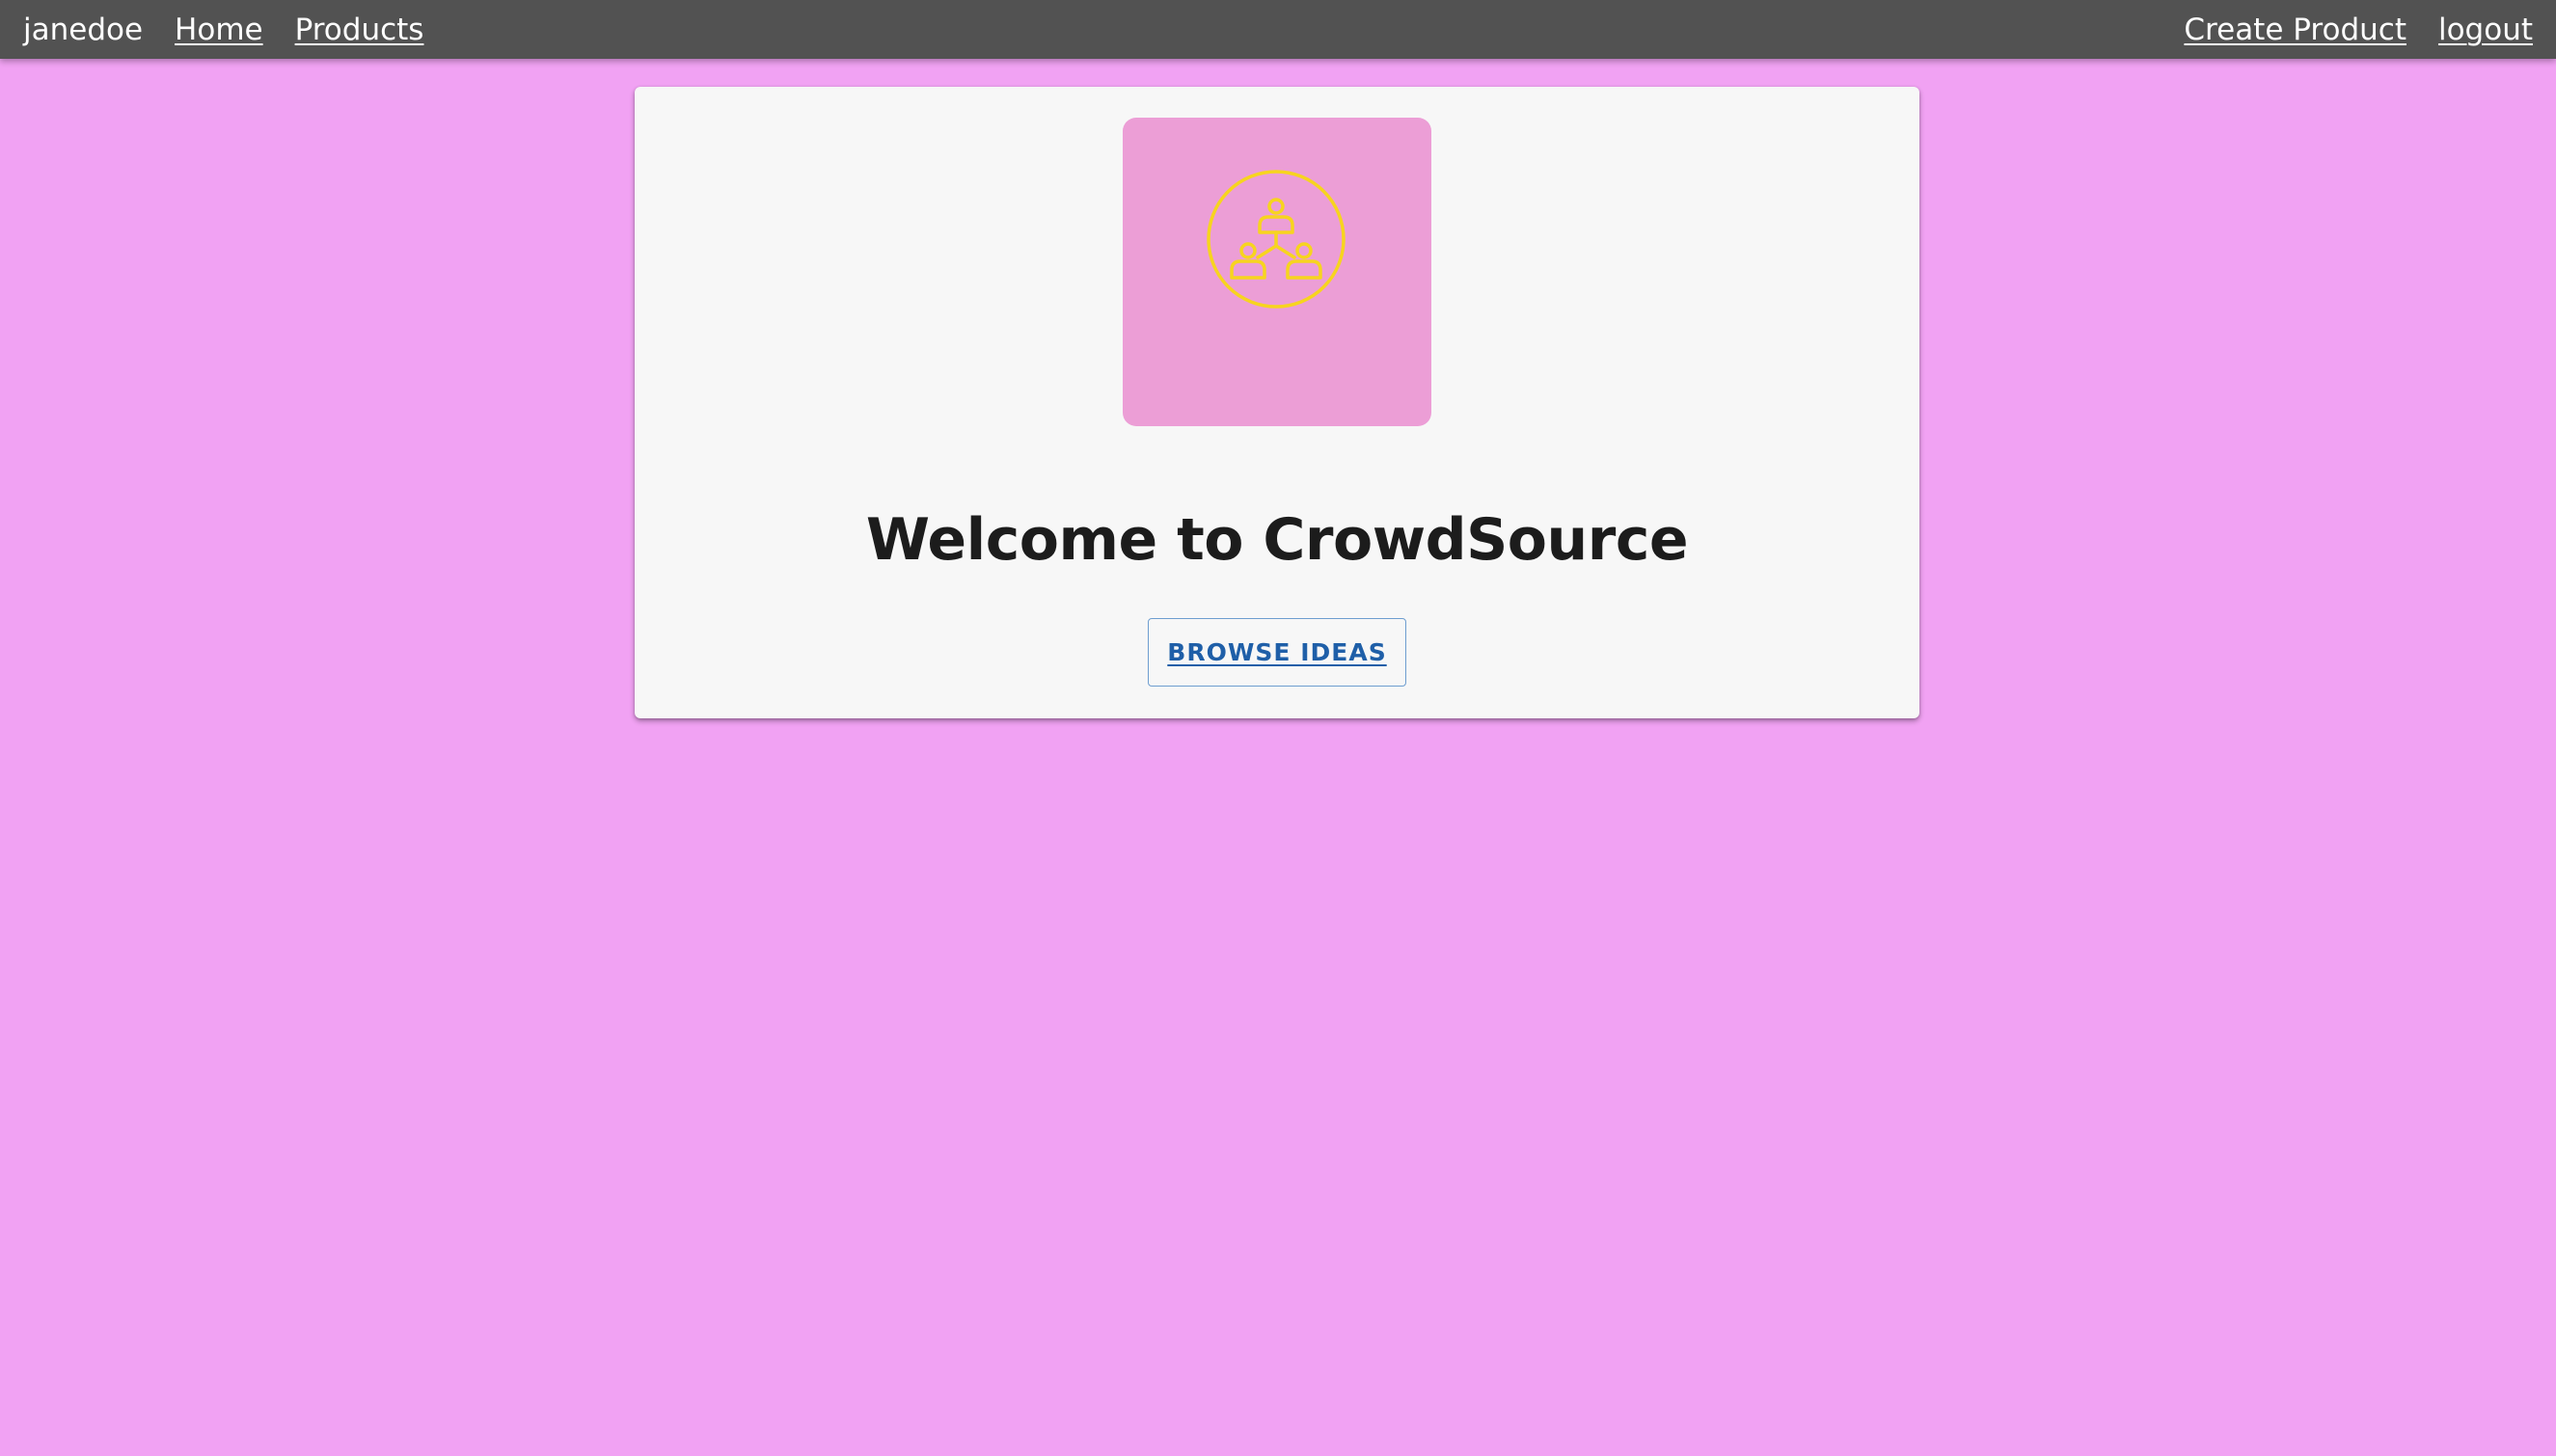 The width and height of the screenshot is (2556, 1456). Describe the element at coordinates (2295, 30) in the screenshot. I see `nav-link-create-product: Create Product` at that location.